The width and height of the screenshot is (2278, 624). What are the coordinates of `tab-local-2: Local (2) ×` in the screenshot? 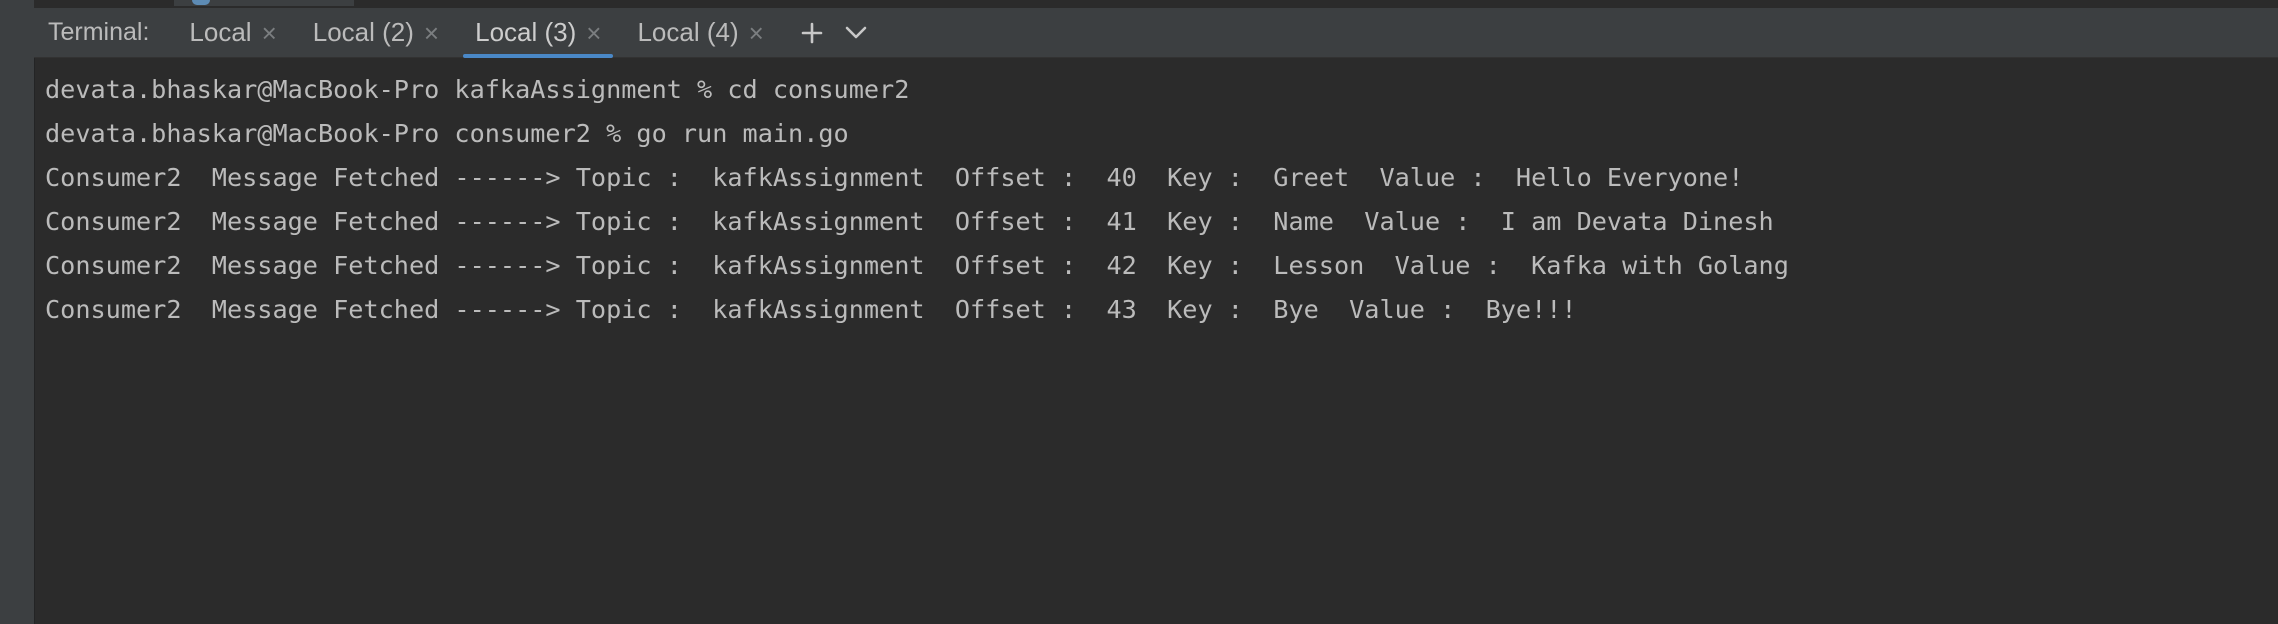 It's located at (376, 33).